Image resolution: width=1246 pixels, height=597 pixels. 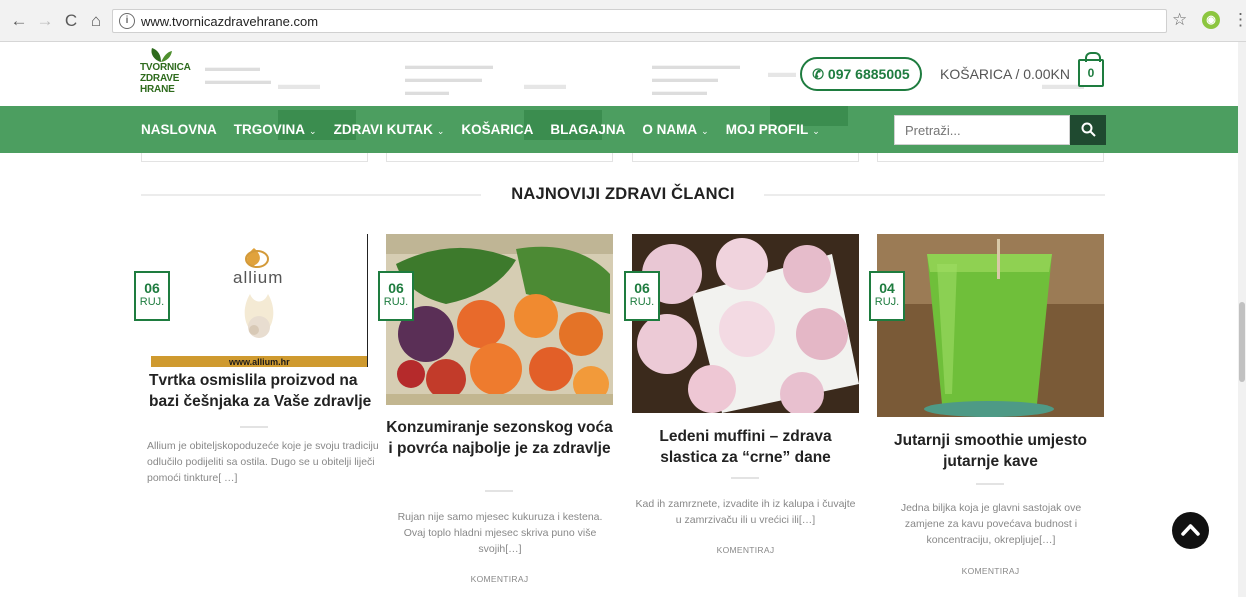 I want to click on scroll-to-top-button, so click(x=1190, y=530).